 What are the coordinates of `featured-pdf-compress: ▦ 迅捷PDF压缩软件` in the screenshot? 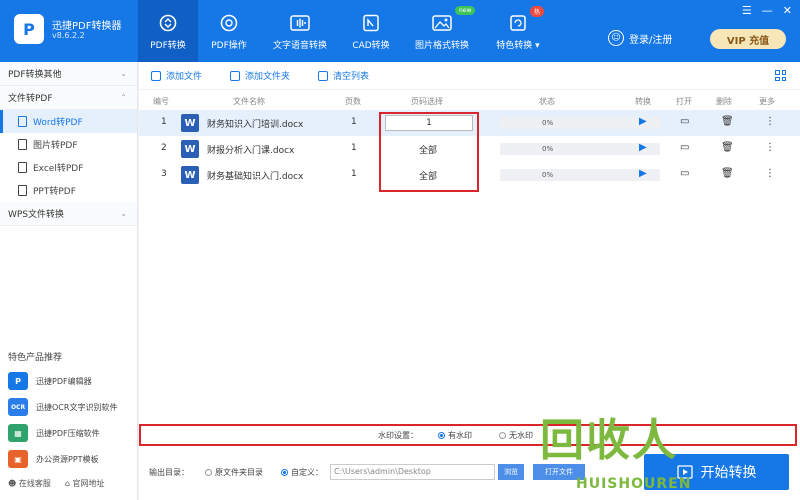 It's located at (54, 433).